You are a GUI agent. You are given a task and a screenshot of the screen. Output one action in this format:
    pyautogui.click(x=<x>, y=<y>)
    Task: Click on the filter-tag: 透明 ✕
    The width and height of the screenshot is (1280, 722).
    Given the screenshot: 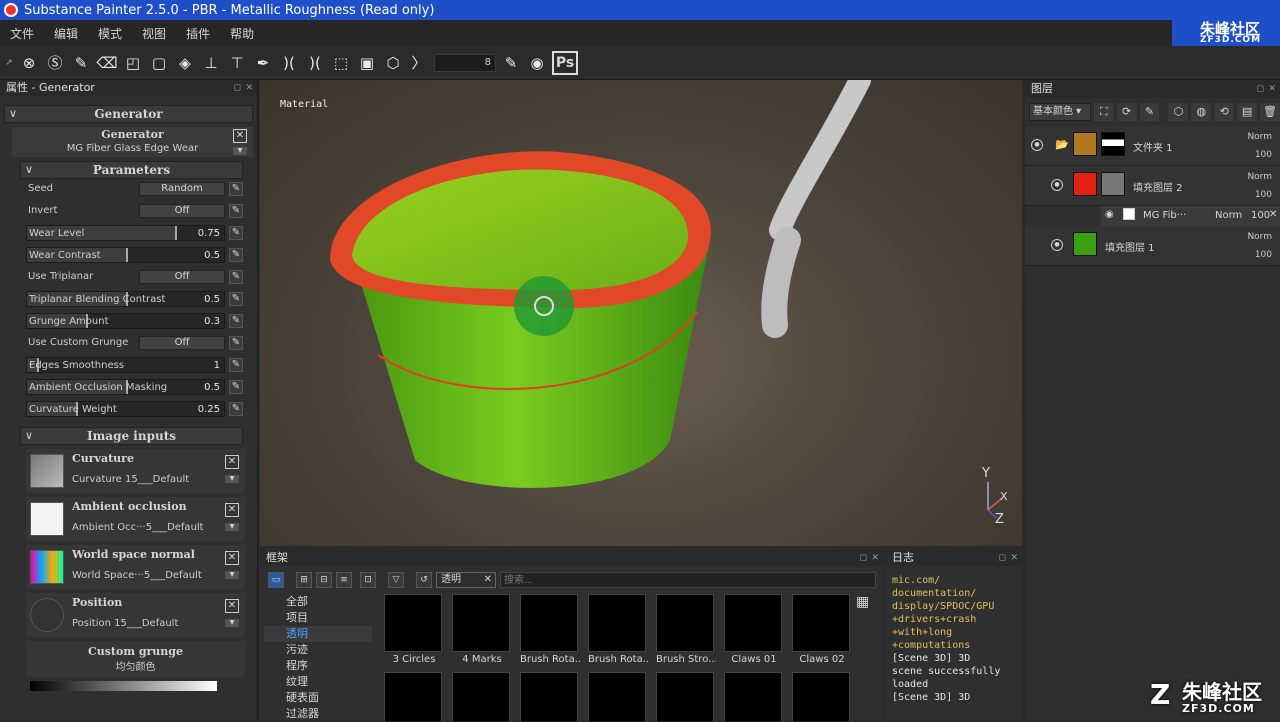 What is the action you would take?
    pyautogui.click(x=466, y=580)
    